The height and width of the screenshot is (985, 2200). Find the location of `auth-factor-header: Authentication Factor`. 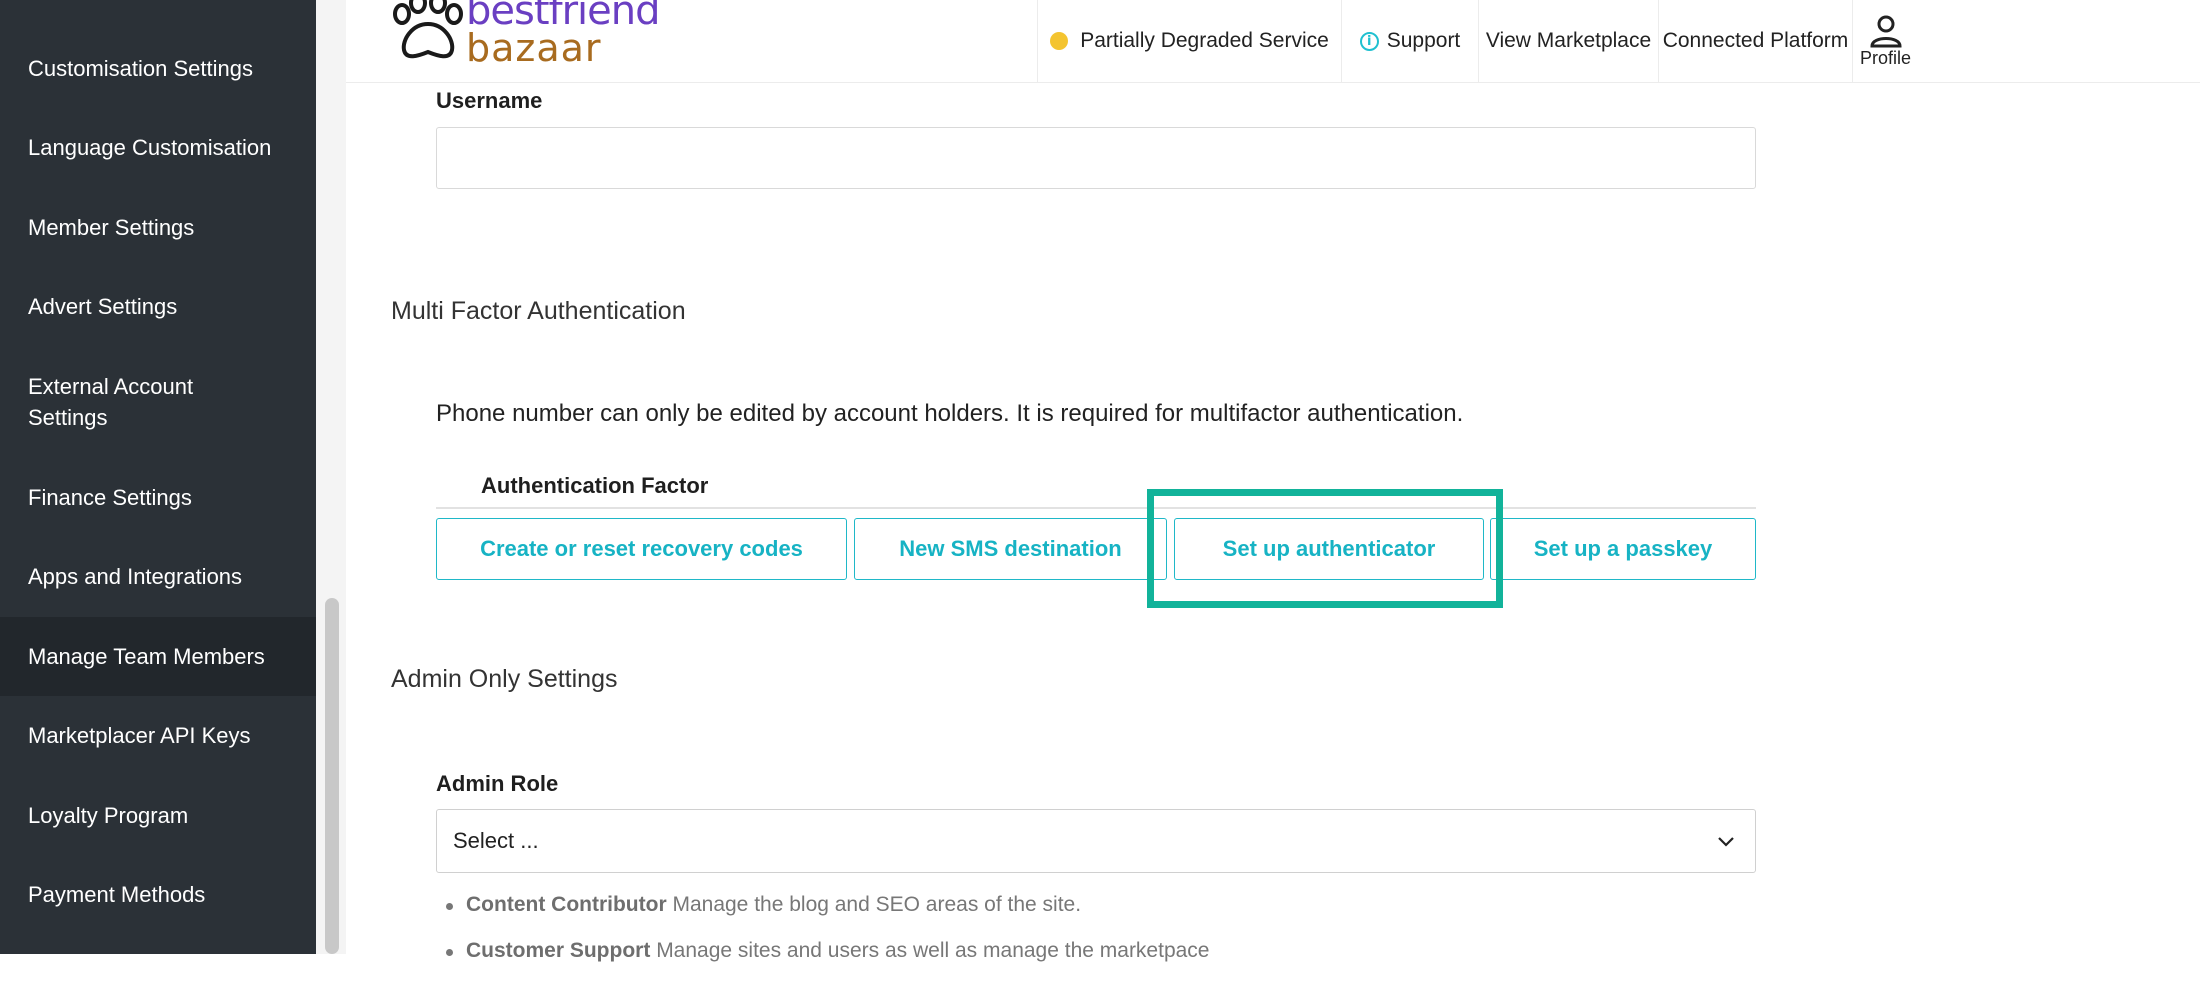

auth-factor-header: Authentication Factor is located at coordinates (595, 485).